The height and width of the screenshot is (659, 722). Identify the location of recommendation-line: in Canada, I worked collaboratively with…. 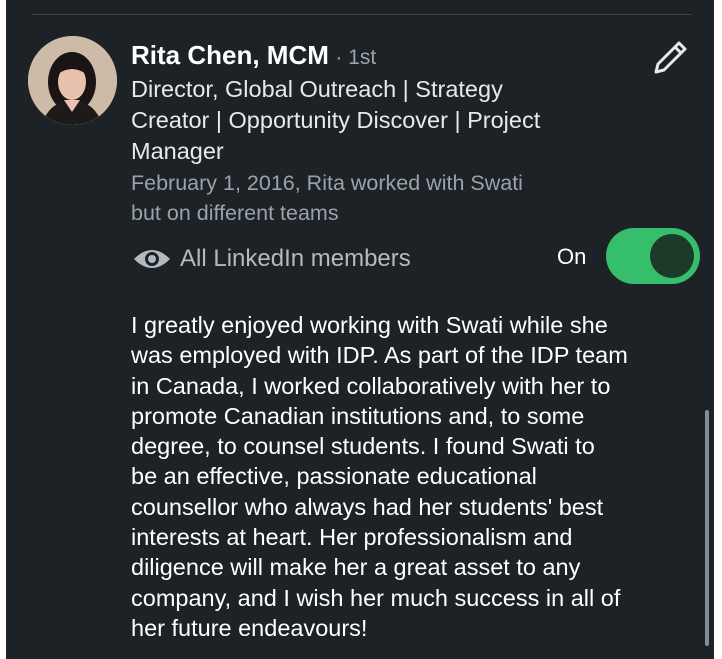
(371, 385).